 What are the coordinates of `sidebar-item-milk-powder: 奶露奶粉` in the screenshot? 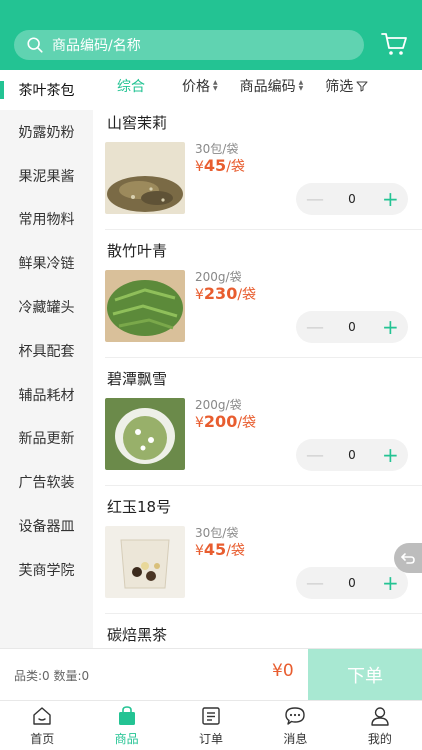 It's located at (46, 132).